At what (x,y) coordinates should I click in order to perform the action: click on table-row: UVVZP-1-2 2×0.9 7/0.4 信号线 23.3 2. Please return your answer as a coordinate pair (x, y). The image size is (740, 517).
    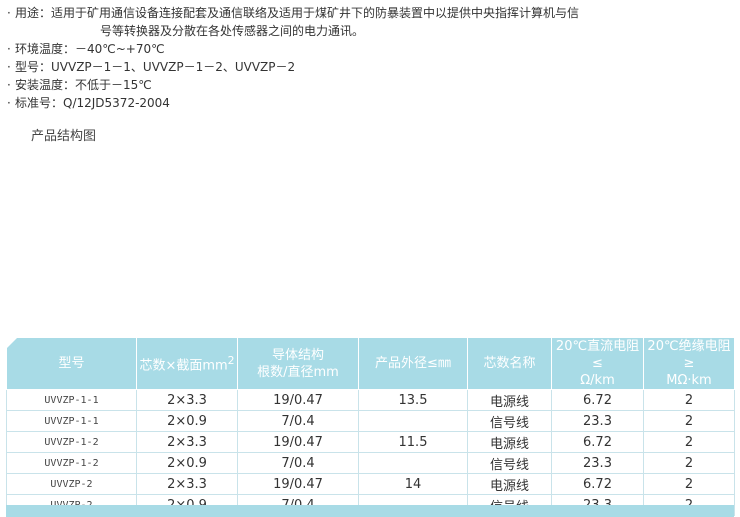
    Looking at the image, I should click on (370, 463).